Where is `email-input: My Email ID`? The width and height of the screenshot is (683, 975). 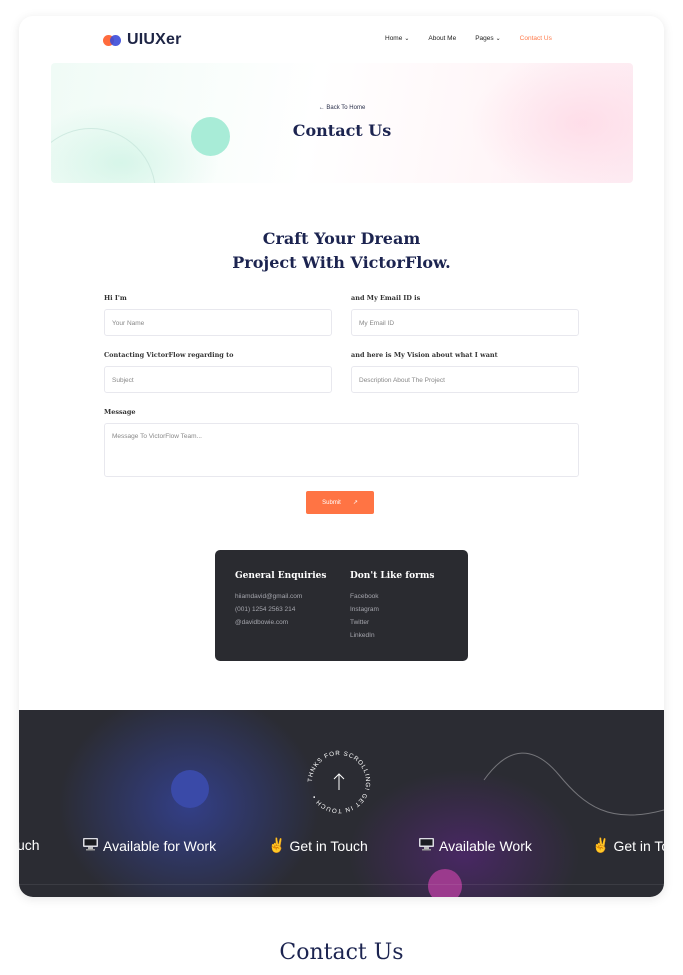 email-input: My Email ID is located at coordinates (465, 322).